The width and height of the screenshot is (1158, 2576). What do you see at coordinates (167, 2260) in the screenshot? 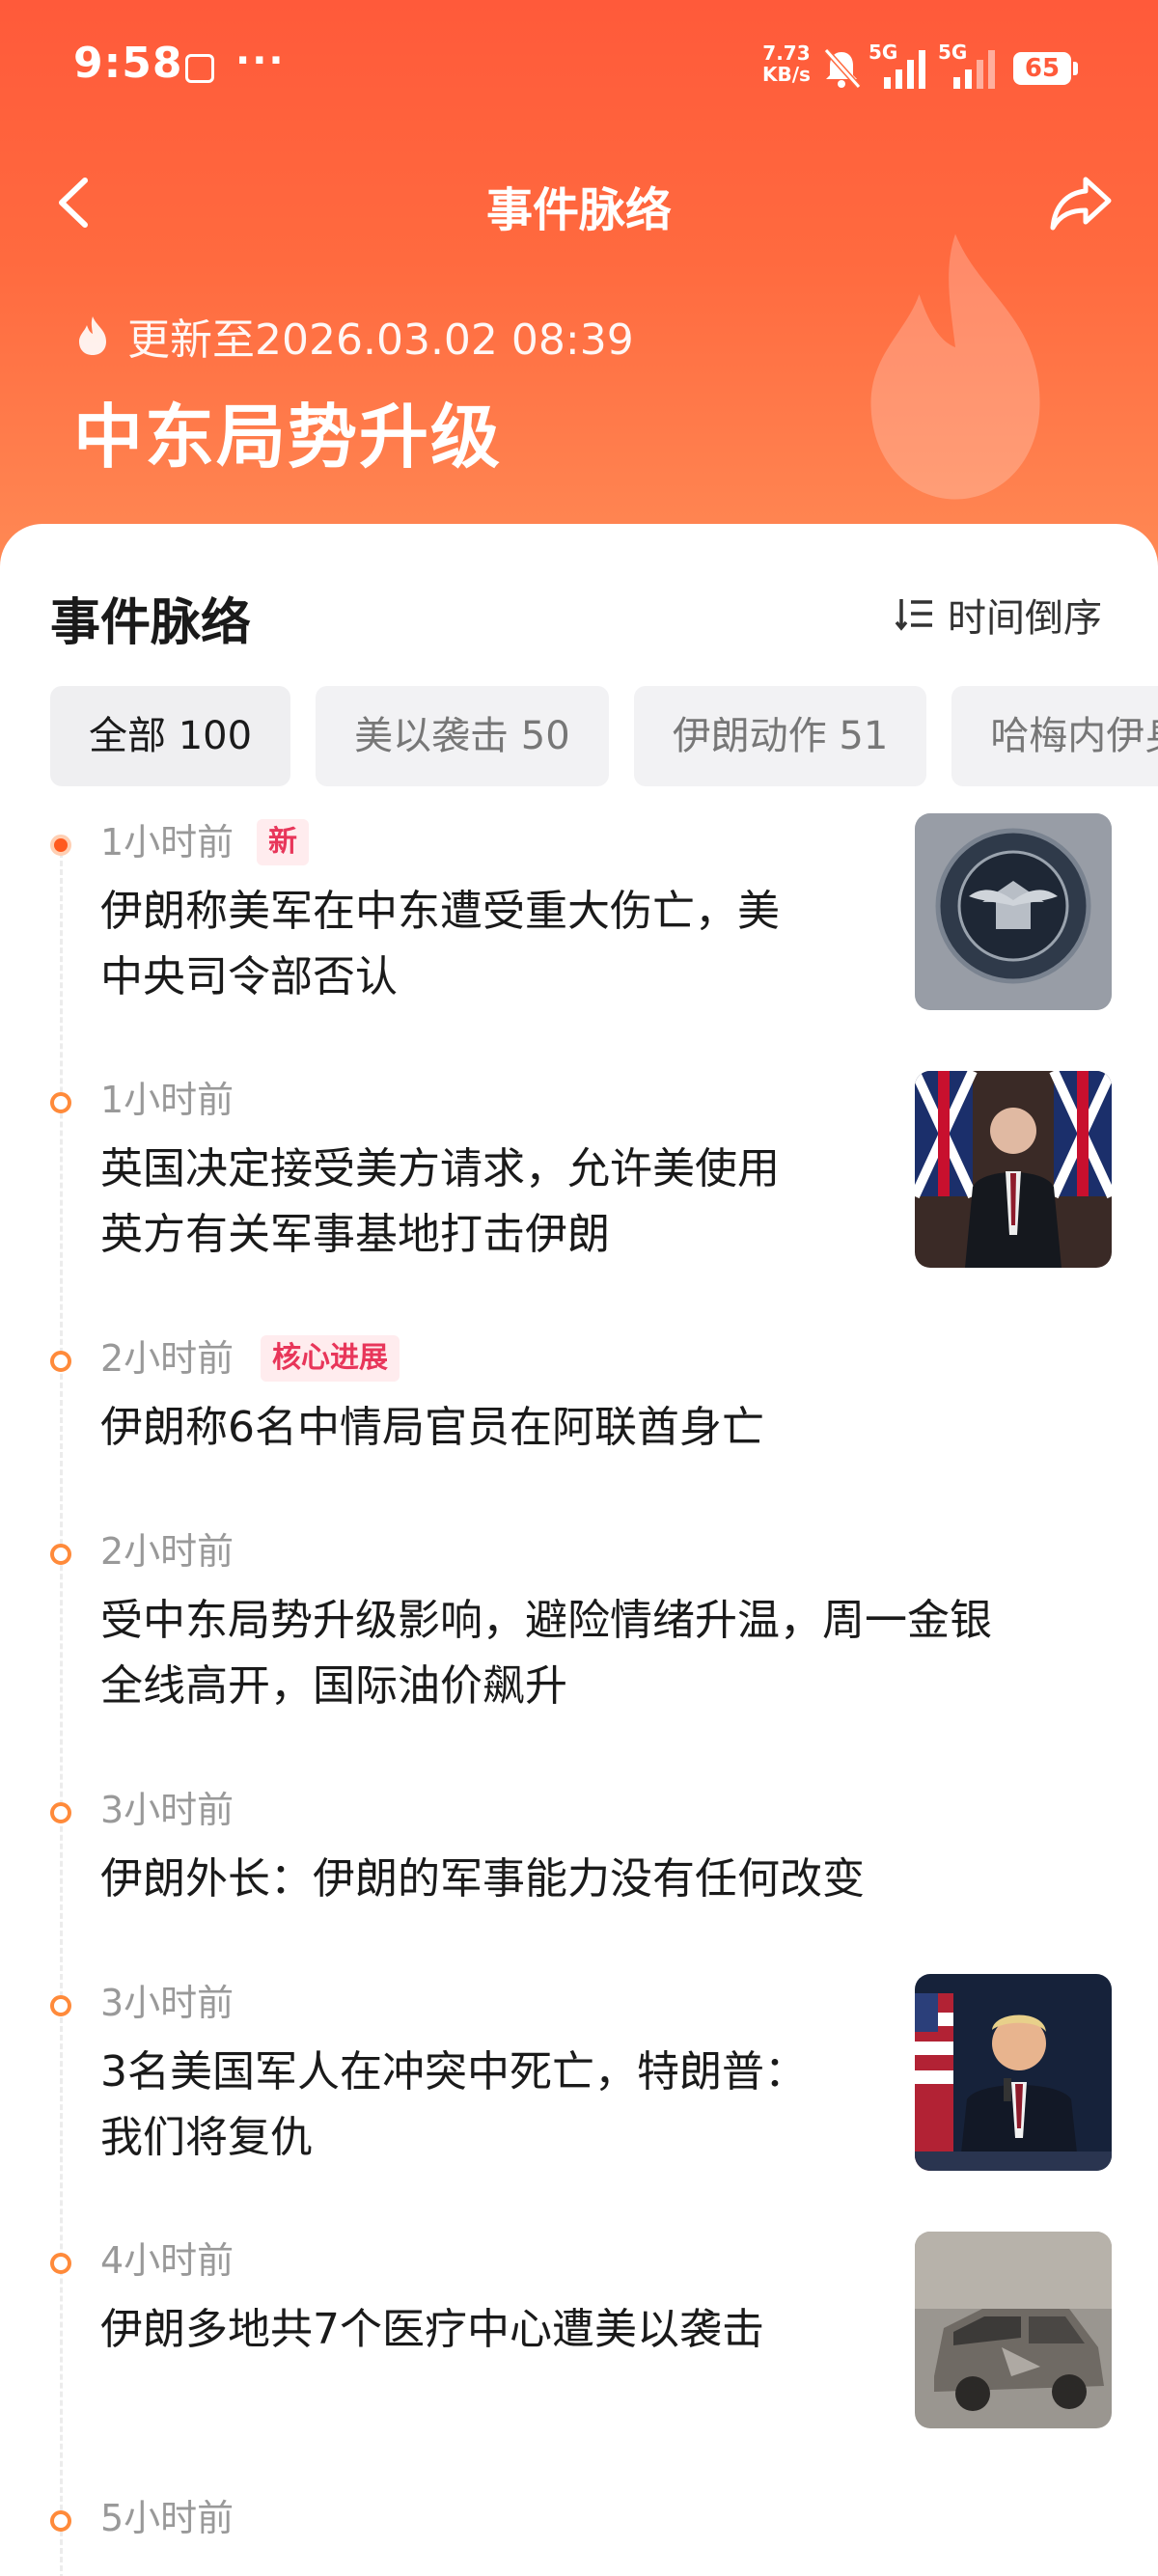
I see `event-time: 4小时前` at bounding box center [167, 2260].